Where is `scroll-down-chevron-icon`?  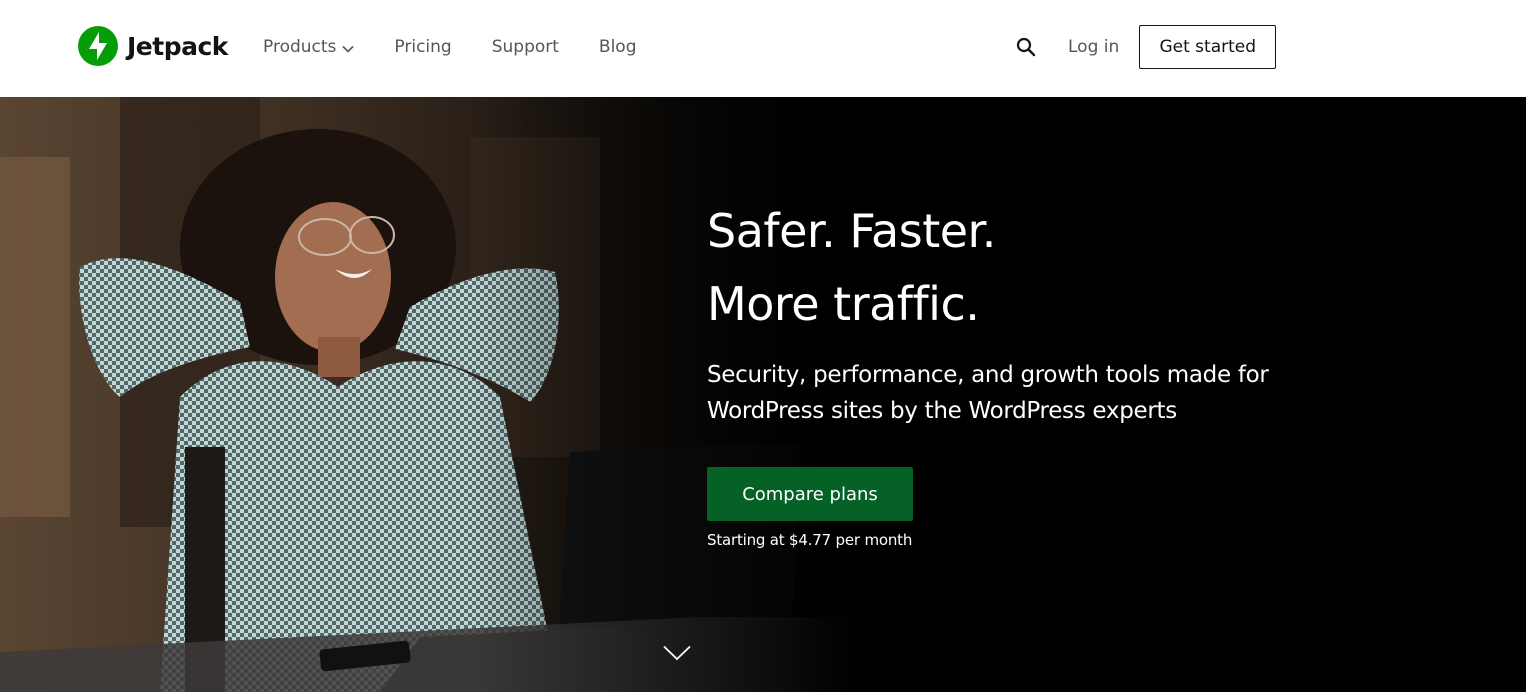
scroll-down-chevron-icon is located at coordinates (677, 653).